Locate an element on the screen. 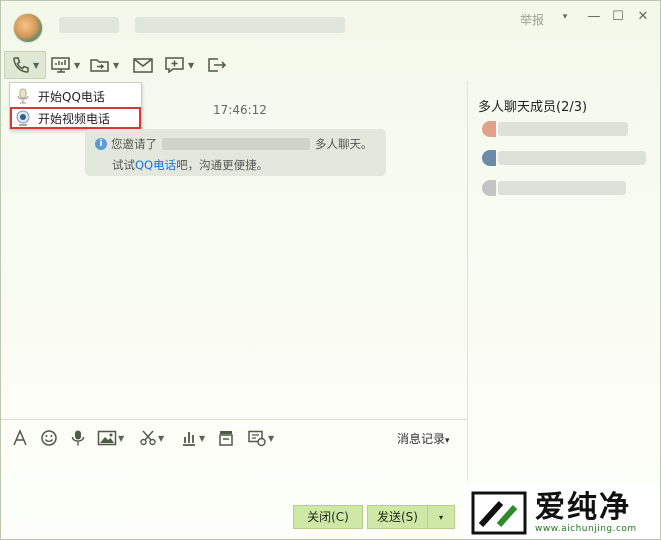 The width and height of the screenshot is (661, 540). input-toolbar: ▼ ▼ ▼ ▼ 消息记录▾ is located at coordinates (234, 438).